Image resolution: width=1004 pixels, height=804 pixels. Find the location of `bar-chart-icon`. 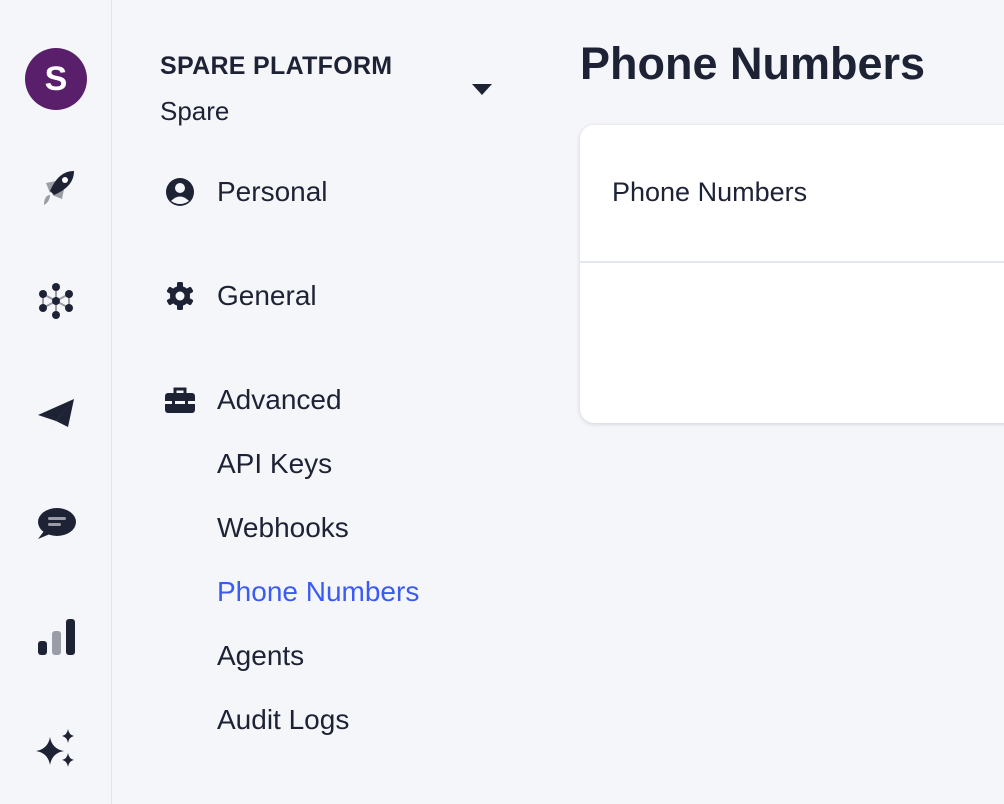

bar-chart-icon is located at coordinates (56, 637).